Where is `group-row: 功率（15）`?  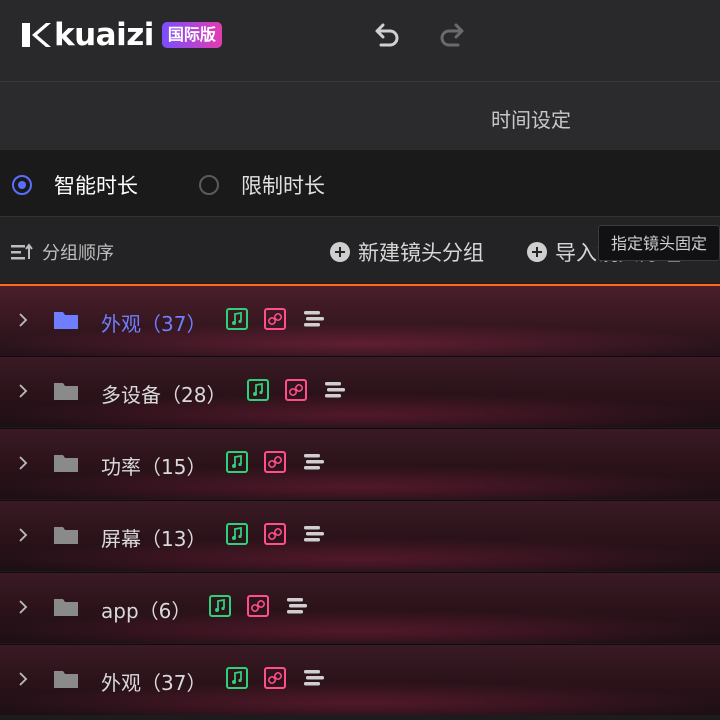
group-row: 功率（15） is located at coordinates (360, 463).